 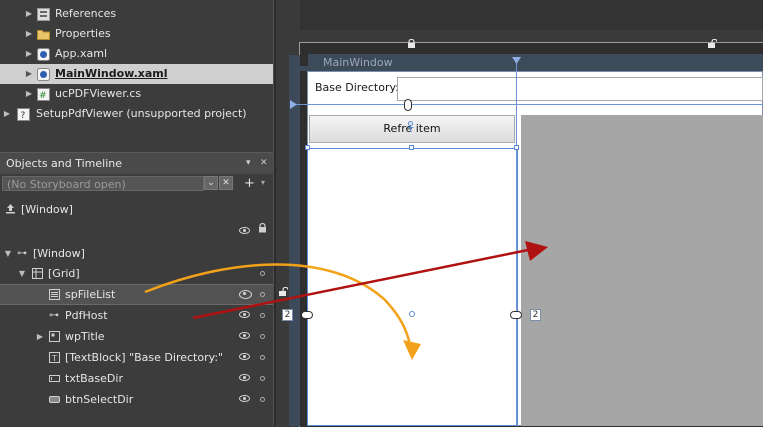 I want to click on orange-curved-arrow, so click(x=282, y=311).